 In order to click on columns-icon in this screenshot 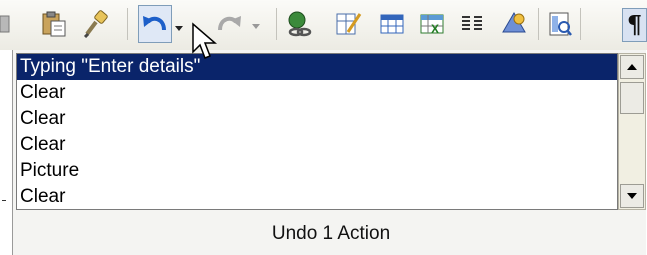, I will do `click(472, 24)`.